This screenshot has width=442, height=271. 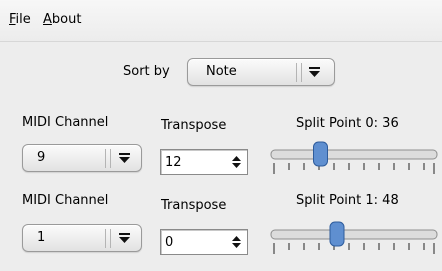 What do you see at coordinates (41, 237) in the screenshot?
I see `midi-channel-value-2: 1` at bounding box center [41, 237].